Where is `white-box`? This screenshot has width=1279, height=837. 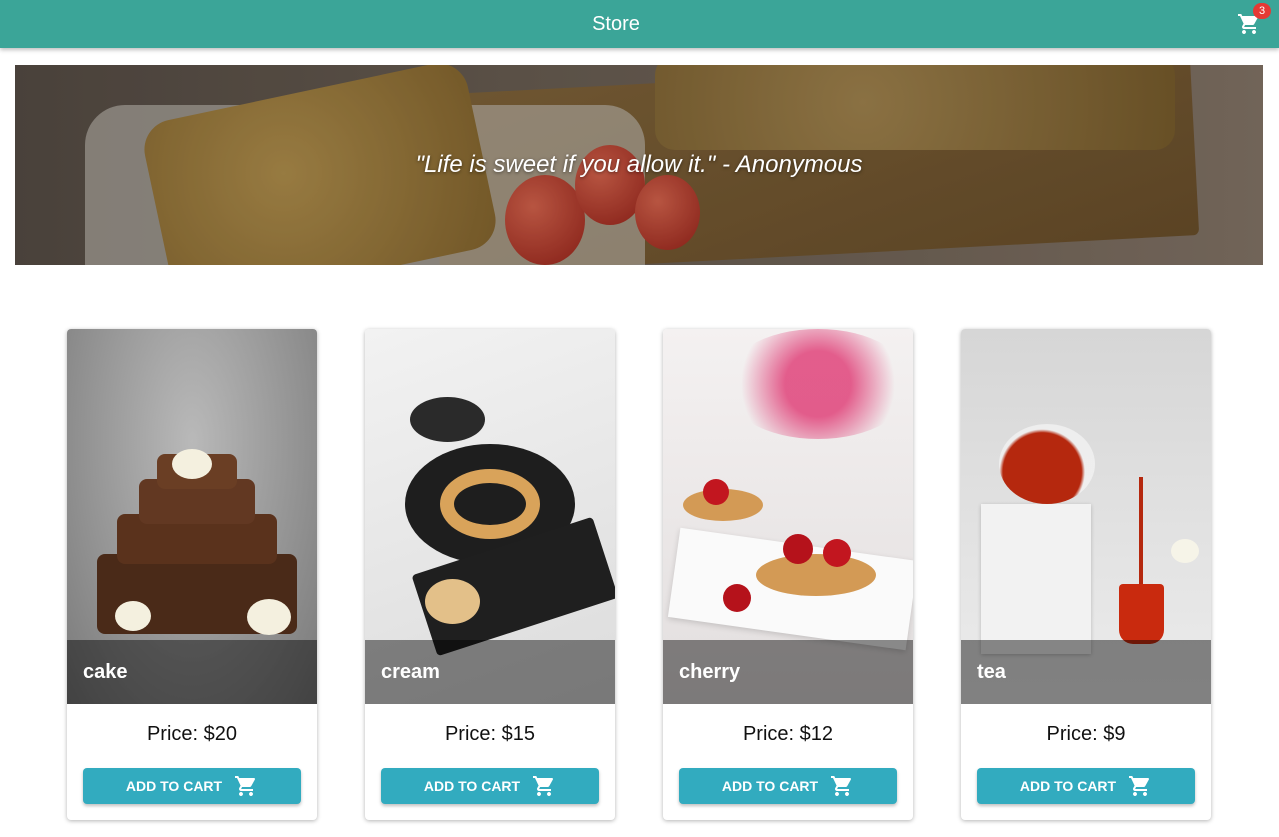
white-box is located at coordinates (1036, 579).